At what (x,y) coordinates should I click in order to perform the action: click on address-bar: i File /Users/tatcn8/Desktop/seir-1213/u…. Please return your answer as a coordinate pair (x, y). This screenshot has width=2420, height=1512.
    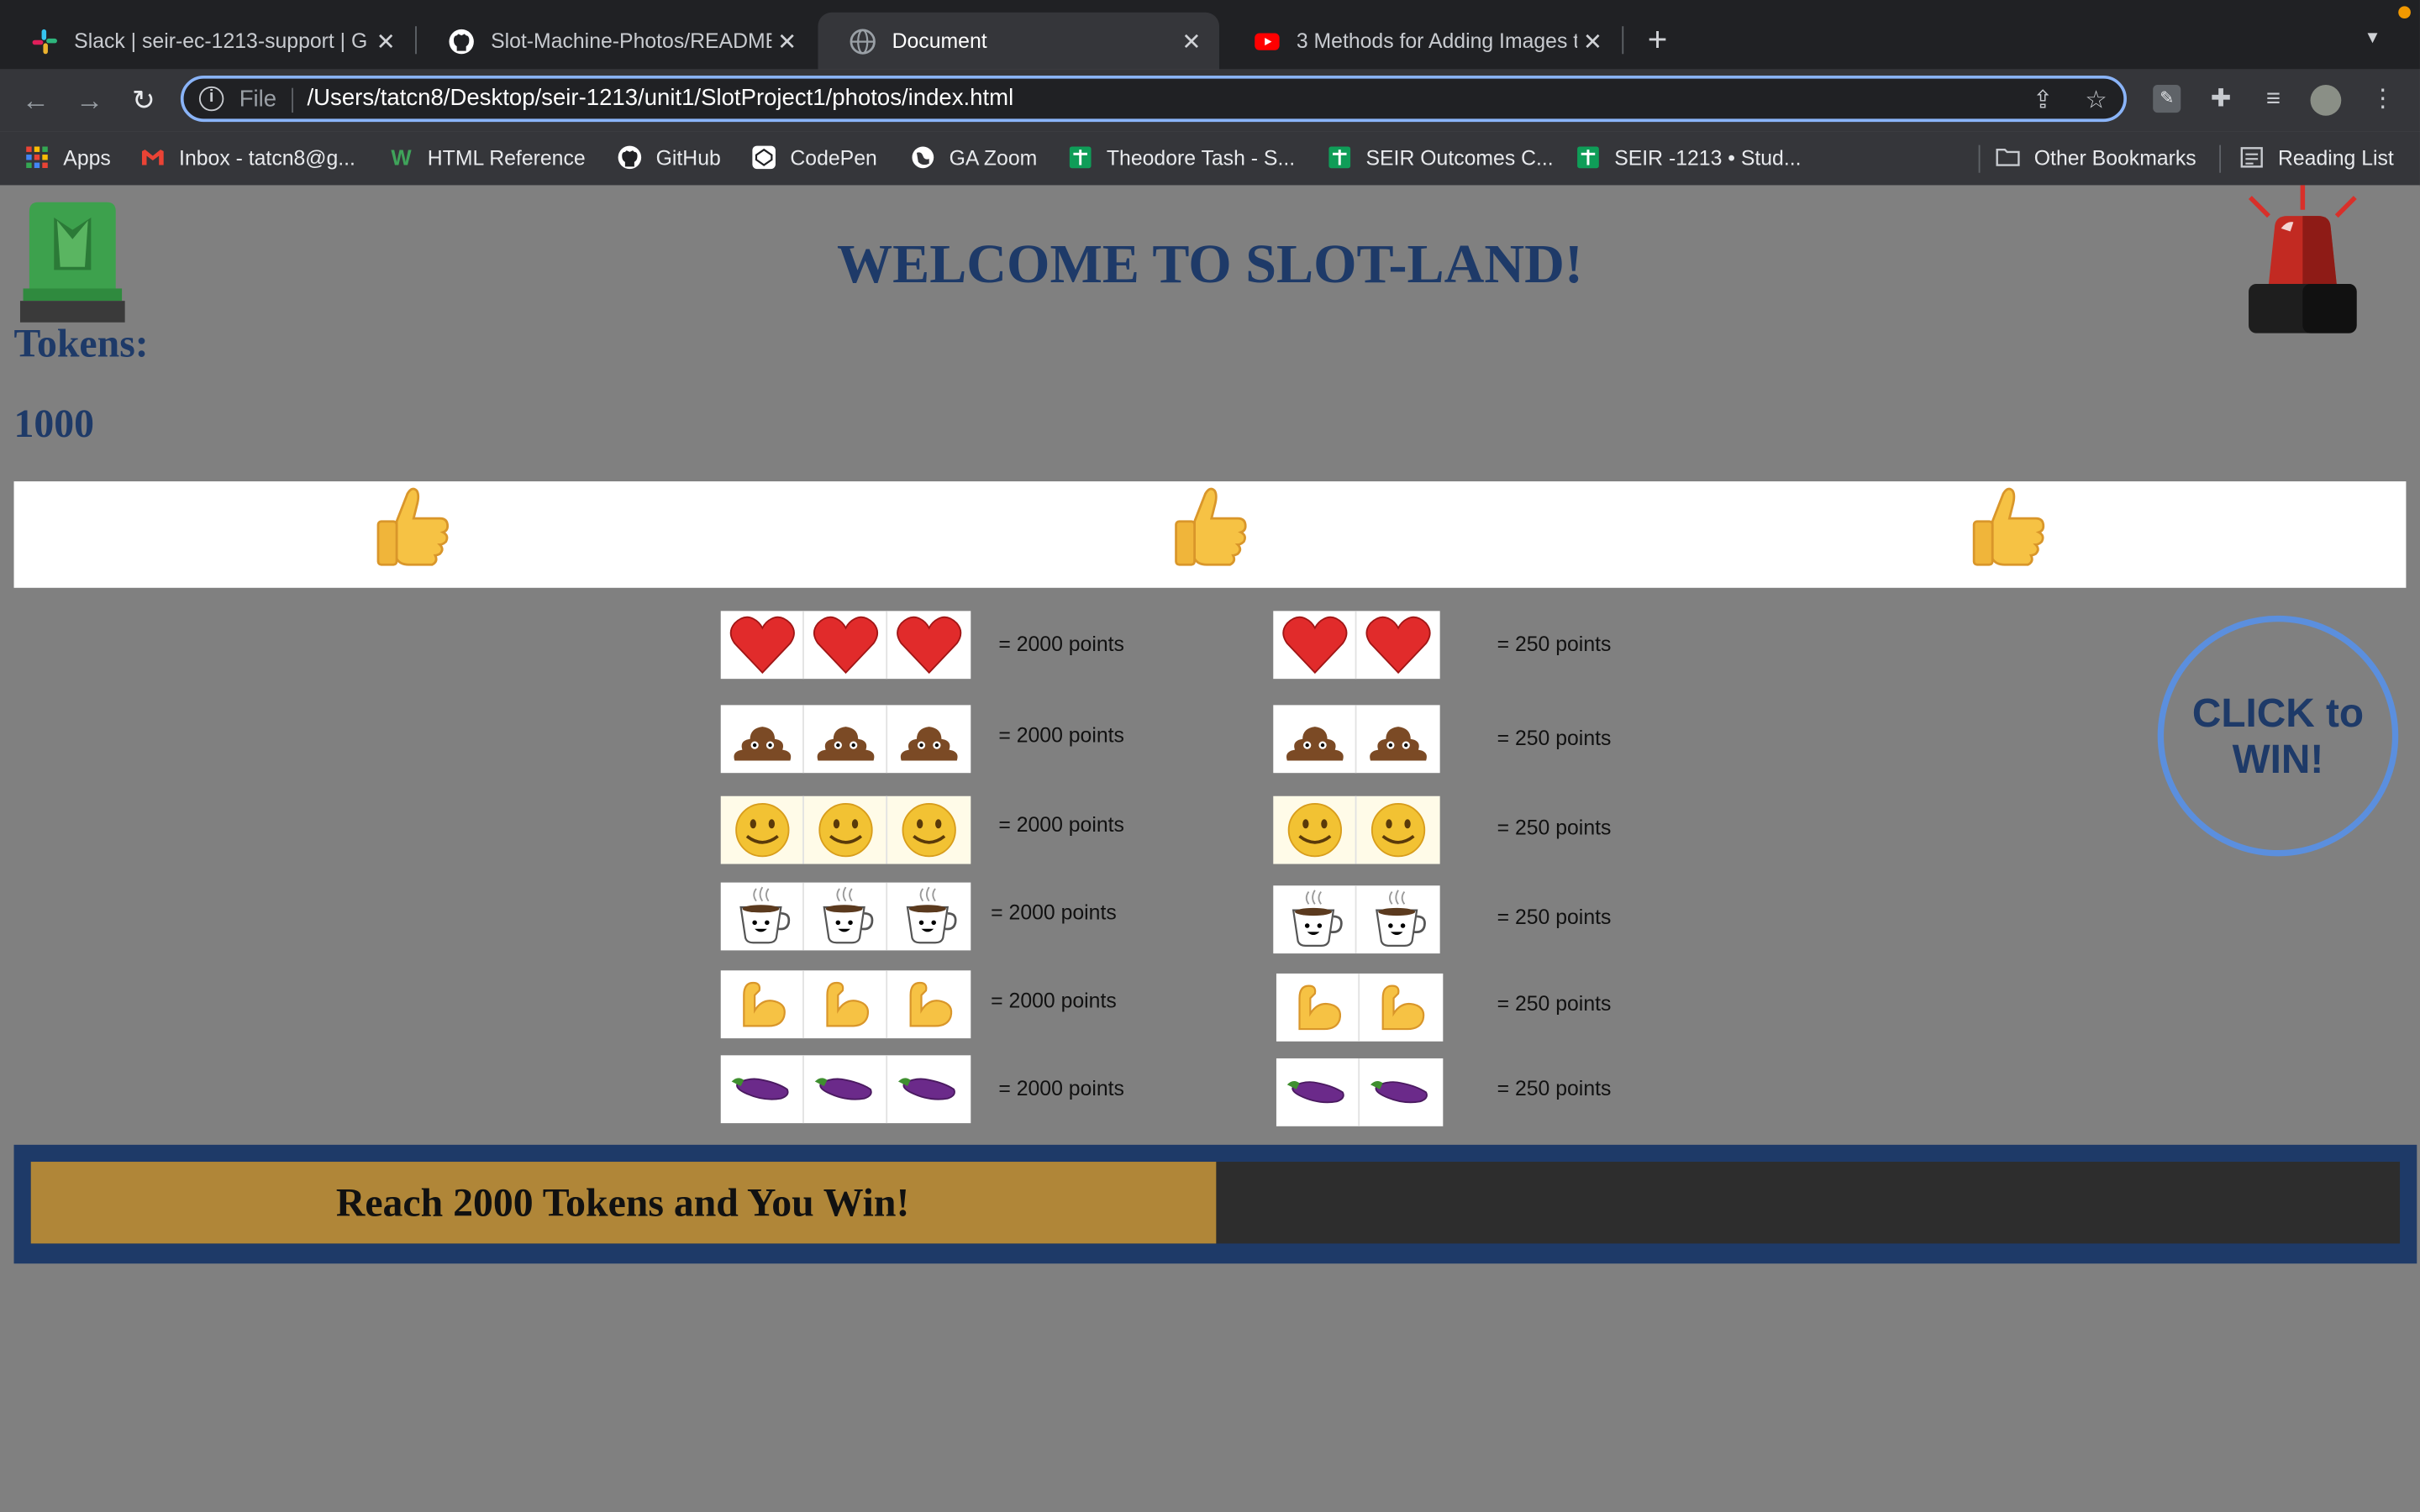
    Looking at the image, I should click on (1153, 99).